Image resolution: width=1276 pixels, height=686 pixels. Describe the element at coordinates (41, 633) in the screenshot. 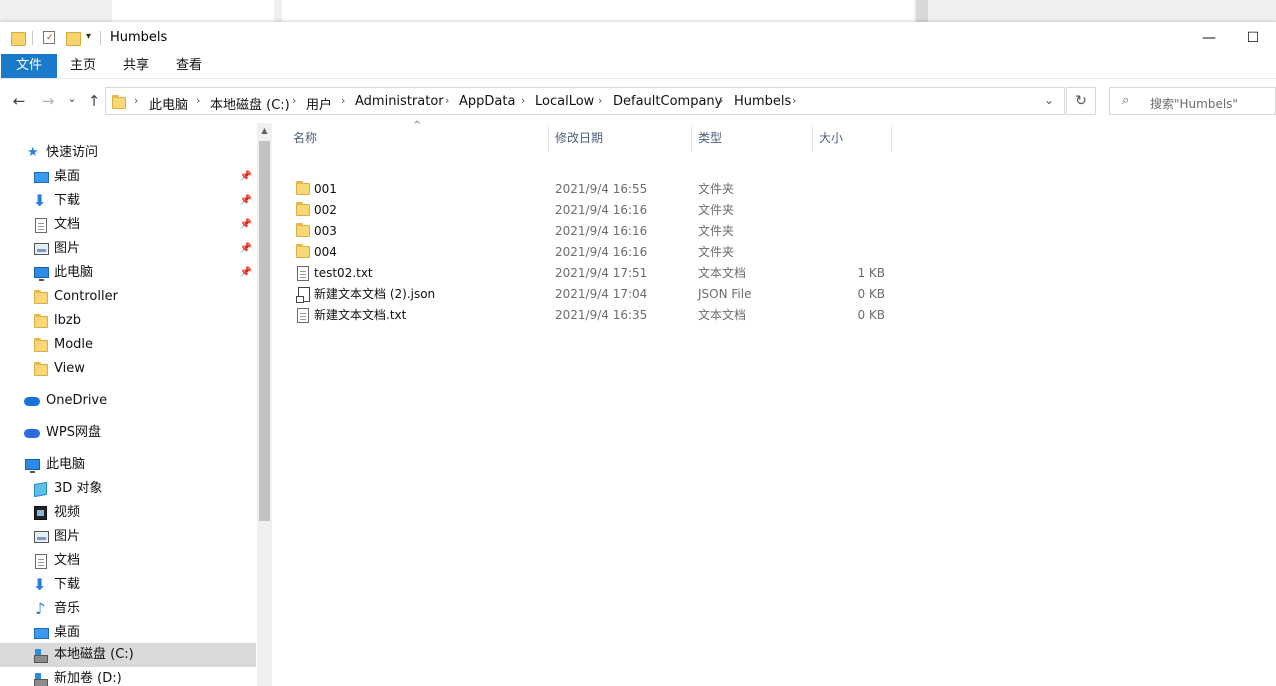

I see `desktop-icon` at that location.